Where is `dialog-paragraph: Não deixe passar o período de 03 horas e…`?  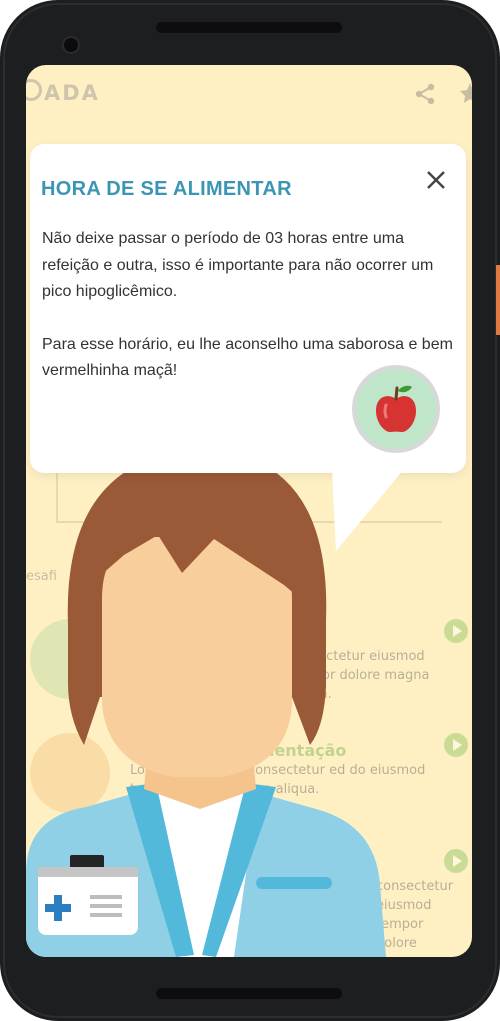 dialog-paragraph: Não deixe passar o período de 03 horas e… is located at coordinates (238, 265).